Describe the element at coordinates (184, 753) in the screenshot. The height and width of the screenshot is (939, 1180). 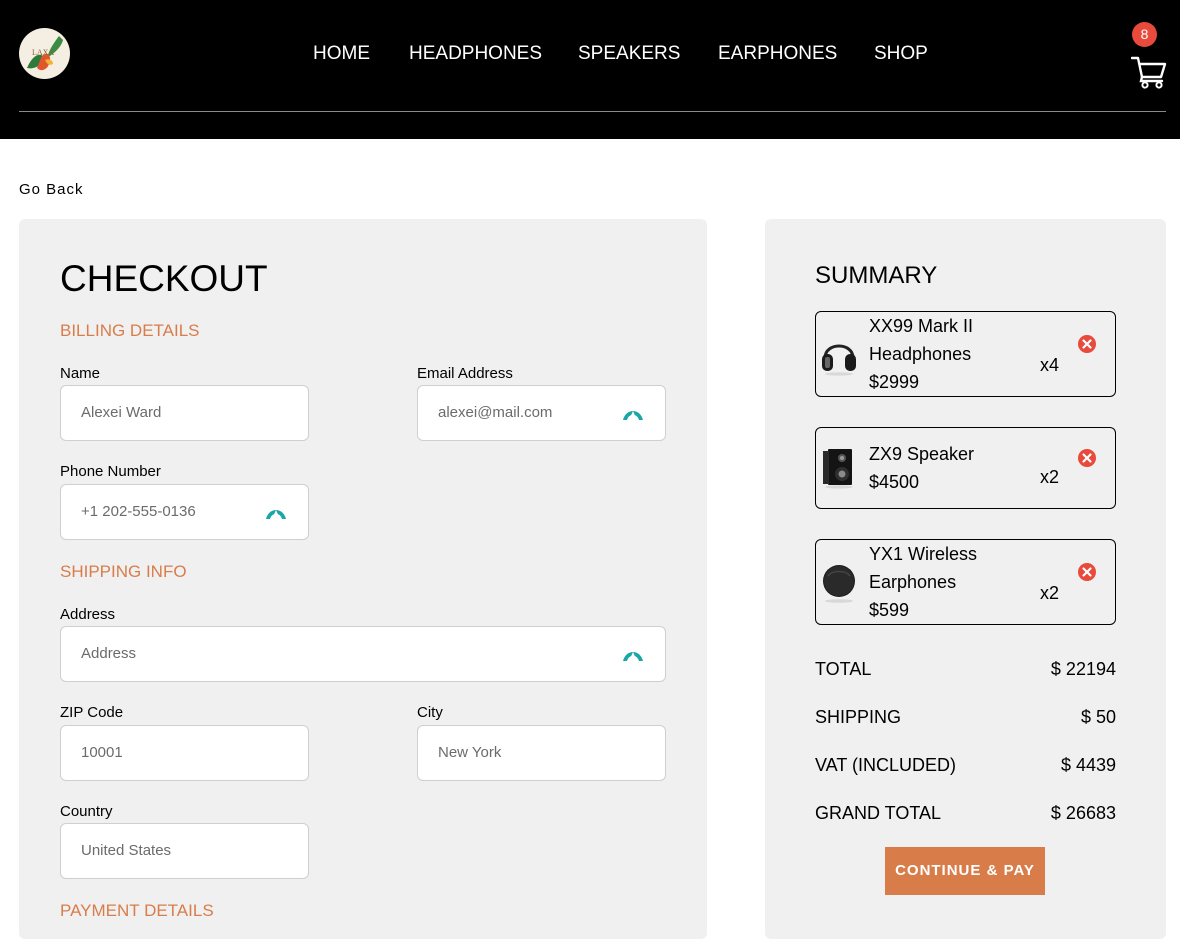
I see `zip-input: 10001` at that location.